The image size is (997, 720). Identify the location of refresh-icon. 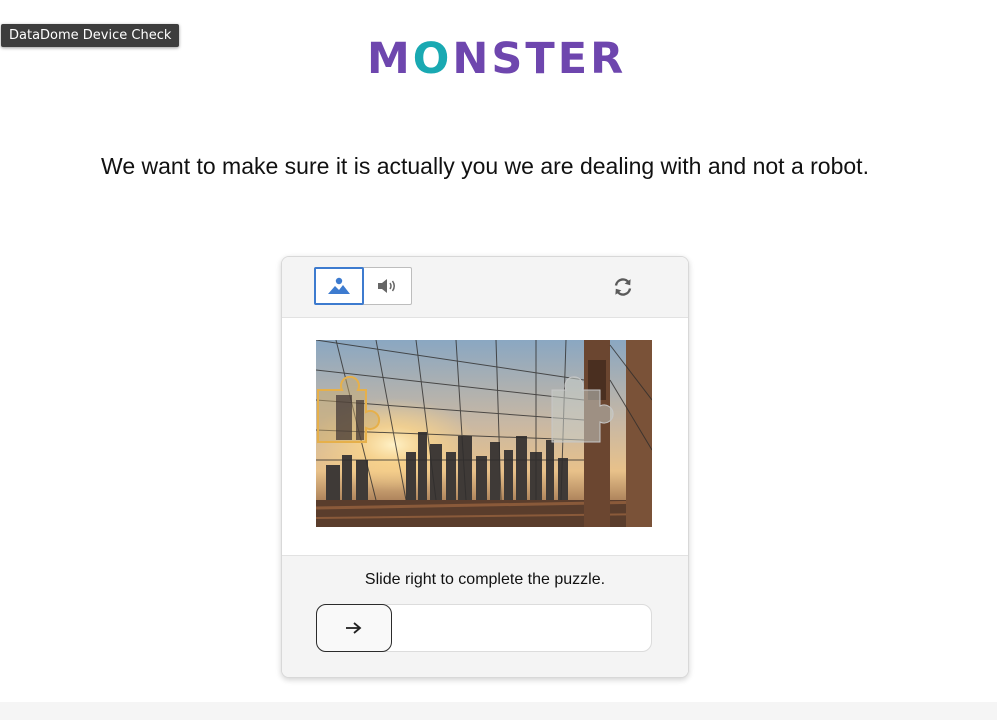
(623, 287).